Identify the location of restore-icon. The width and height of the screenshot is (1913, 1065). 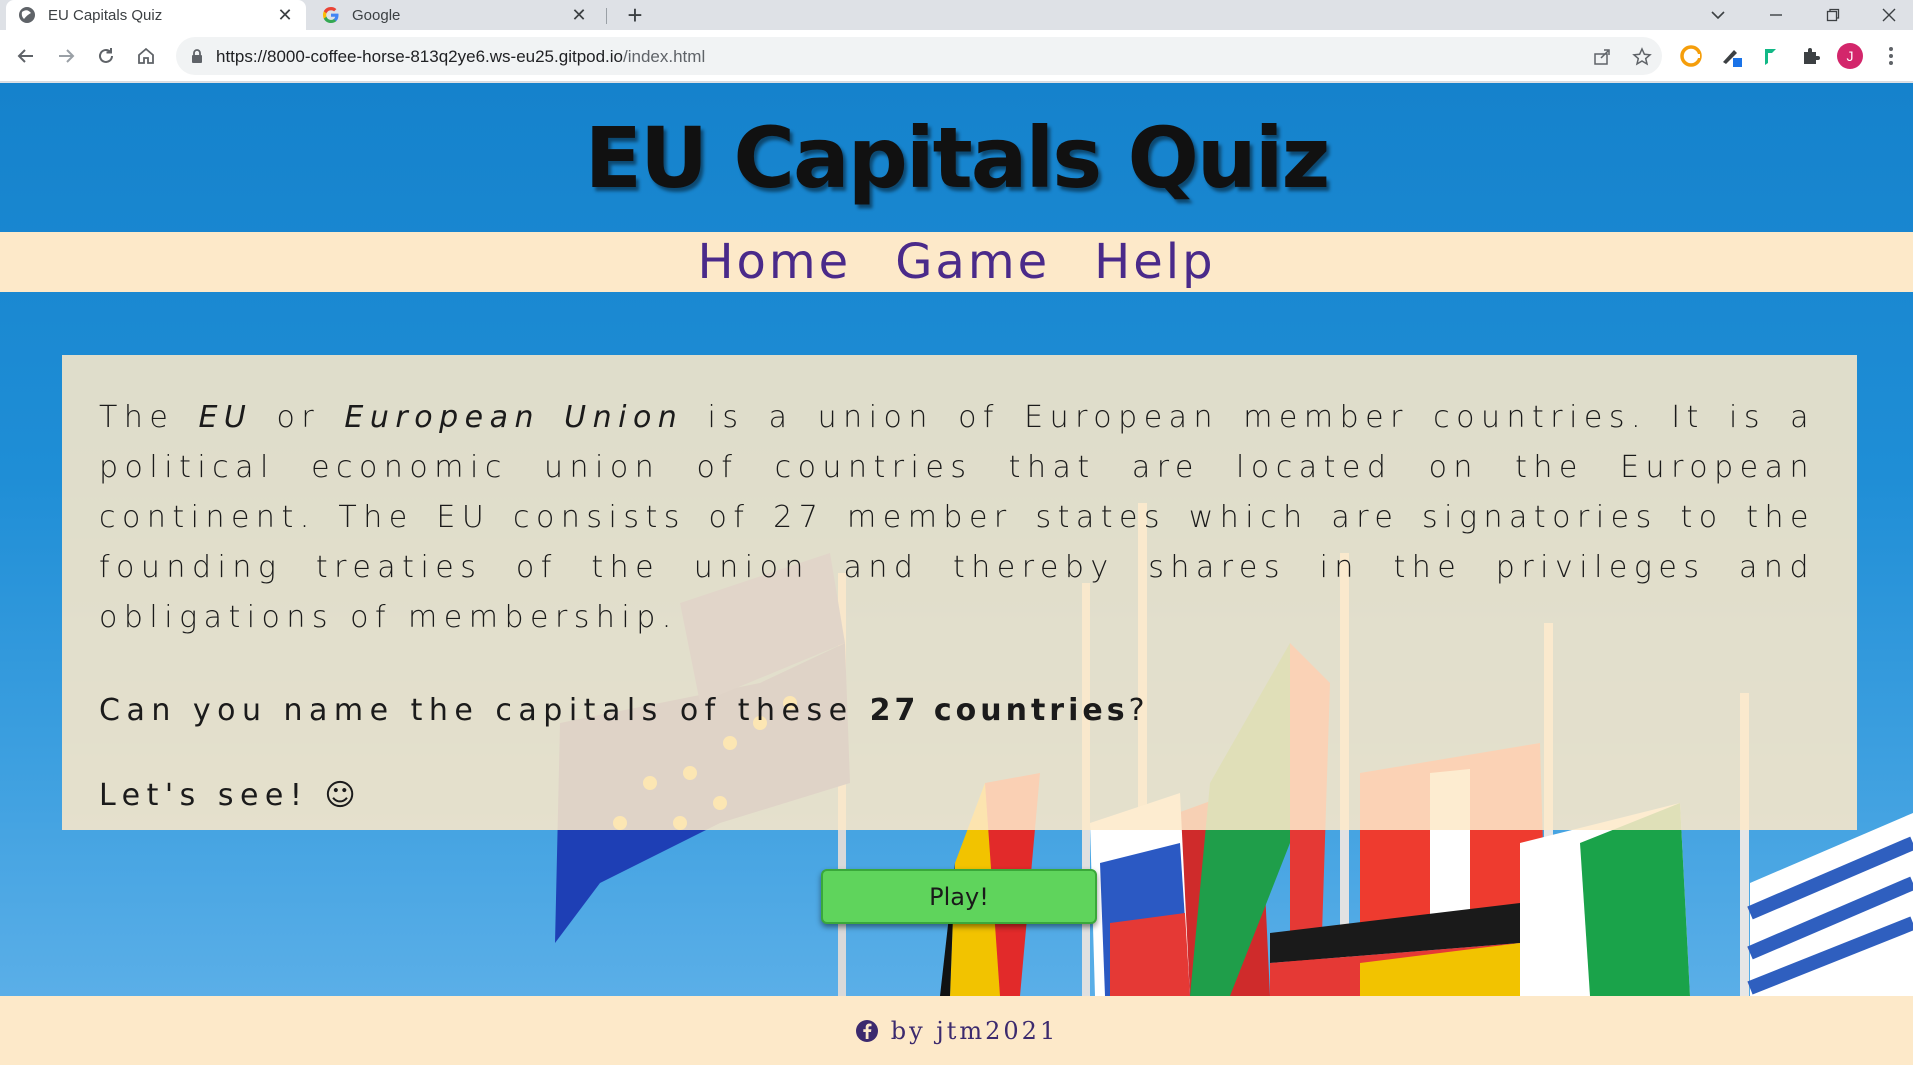
(1833, 15).